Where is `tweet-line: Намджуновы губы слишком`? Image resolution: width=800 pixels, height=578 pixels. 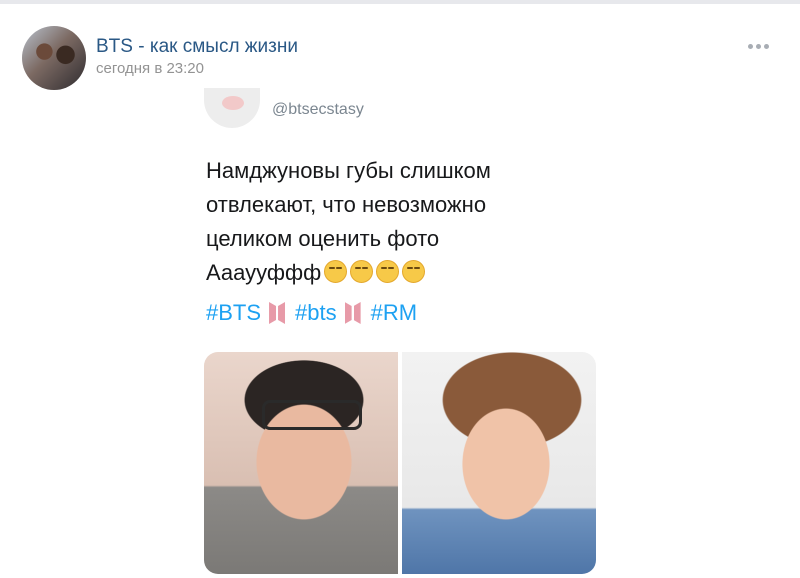
tweet-line: Намджуновы губы слишком is located at coordinates (348, 170).